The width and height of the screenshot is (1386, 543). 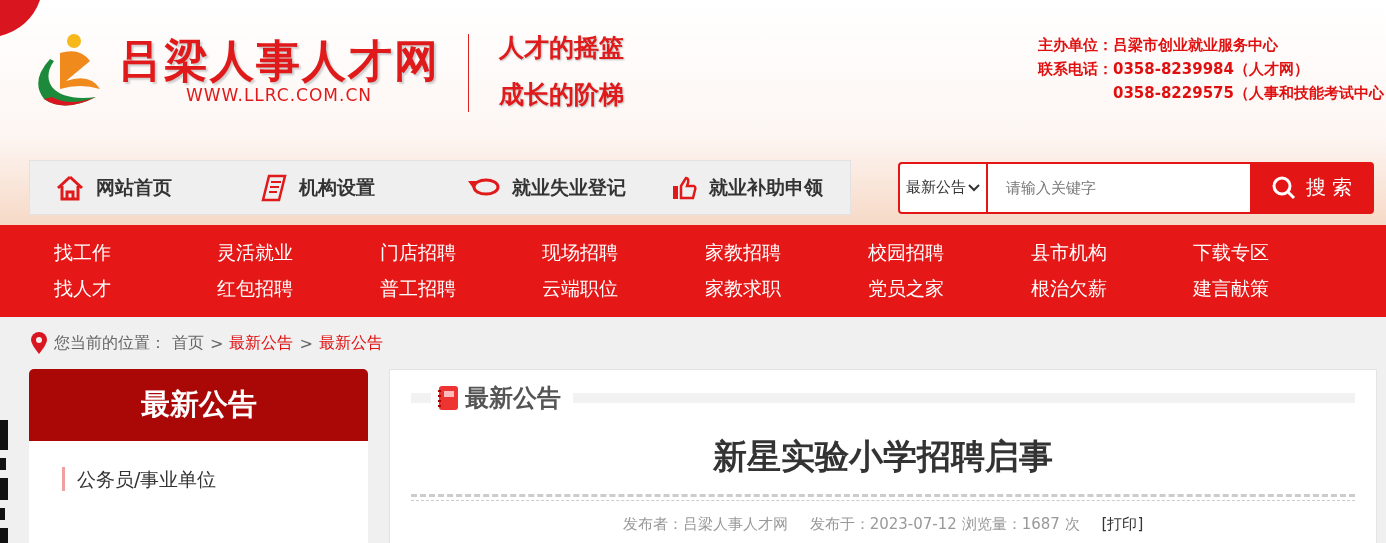 What do you see at coordinates (949, 289) in the screenshot?
I see `menu-link: 党员之家` at bounding box center [949, 289].